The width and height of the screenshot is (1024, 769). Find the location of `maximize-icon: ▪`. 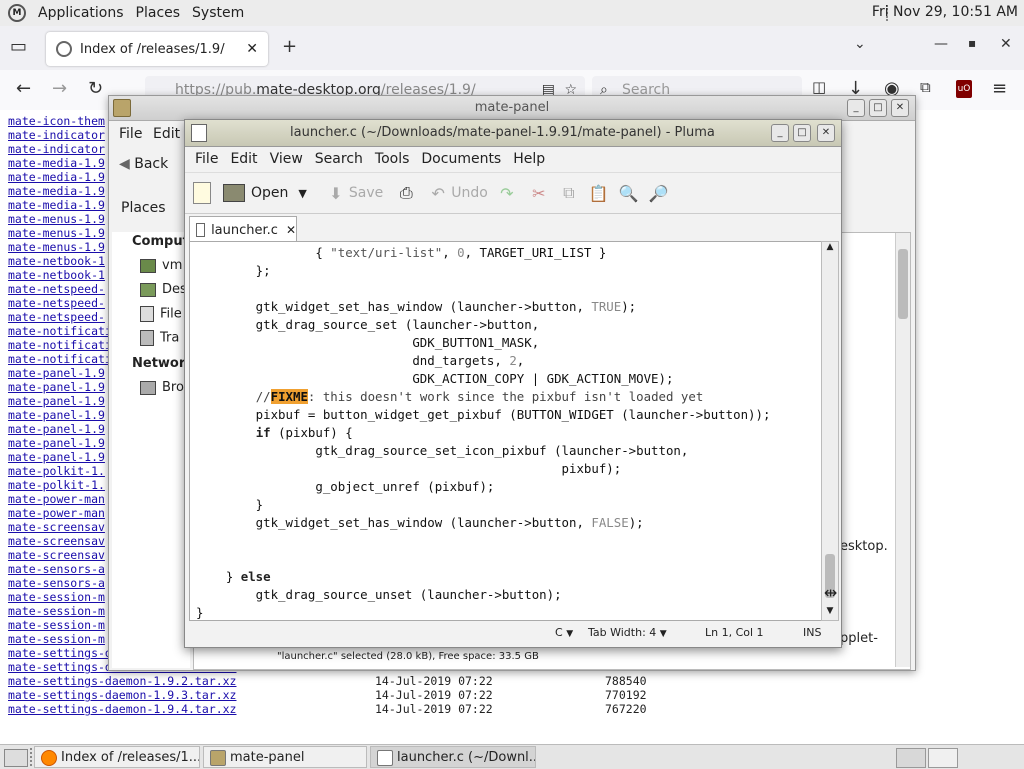

maximize-icon: ▪ is located at coordinates (972, 43).